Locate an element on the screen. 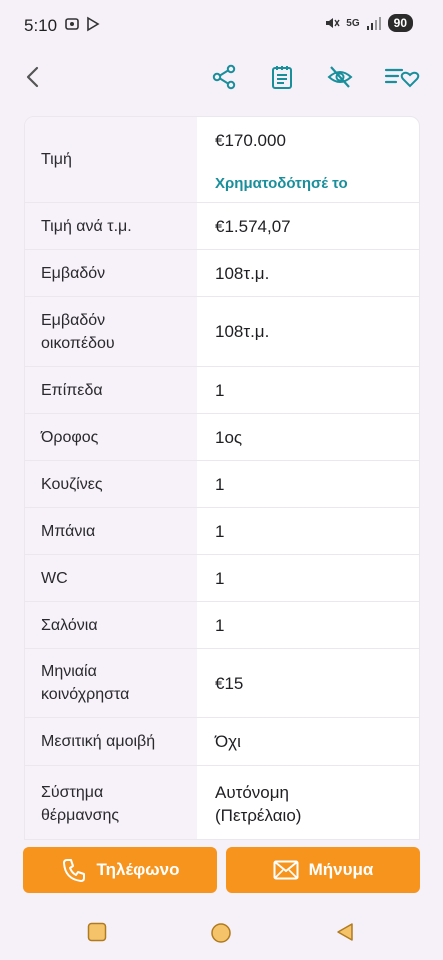 The image size is (443, 960). back-triangle-icon is located at coordinates (345, 932).